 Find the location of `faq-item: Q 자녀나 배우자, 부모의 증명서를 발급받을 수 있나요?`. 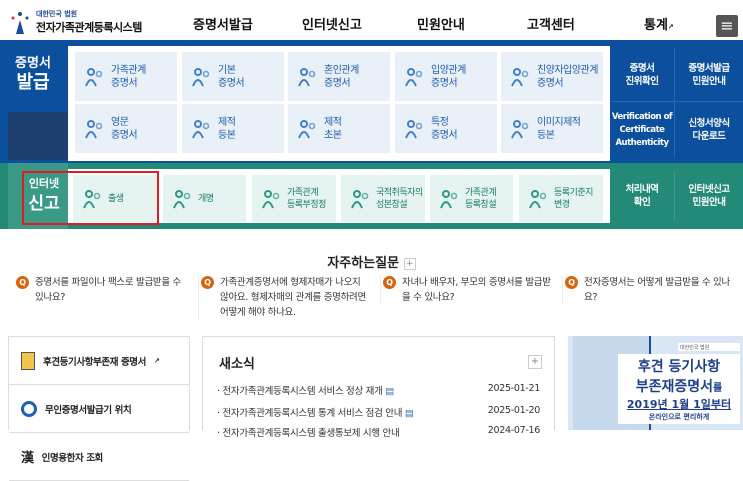

faq-item: Q 자녀나 배우자, 부모의 증명서를 발급받을 수 있나요? is located at coordinates (466, 290).